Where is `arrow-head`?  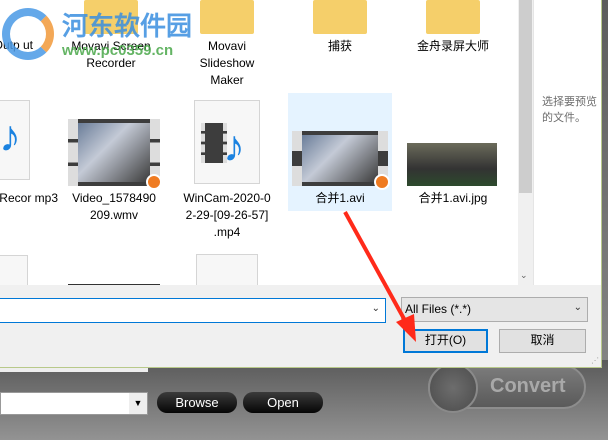
arrow-head is located at coordinates (406, 328).